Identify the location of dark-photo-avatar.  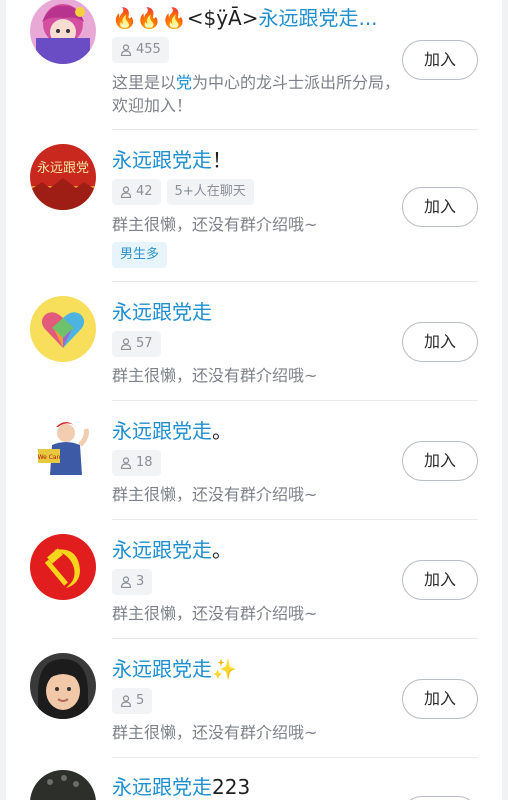
(63, 785).